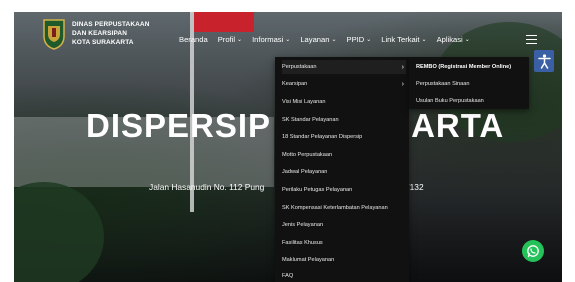 The image size is (575, 282). What do you see at coordinates (458, 125) in the screenshot?
I see `hero-title-right: ARTA` at bounding box center [458, 125].